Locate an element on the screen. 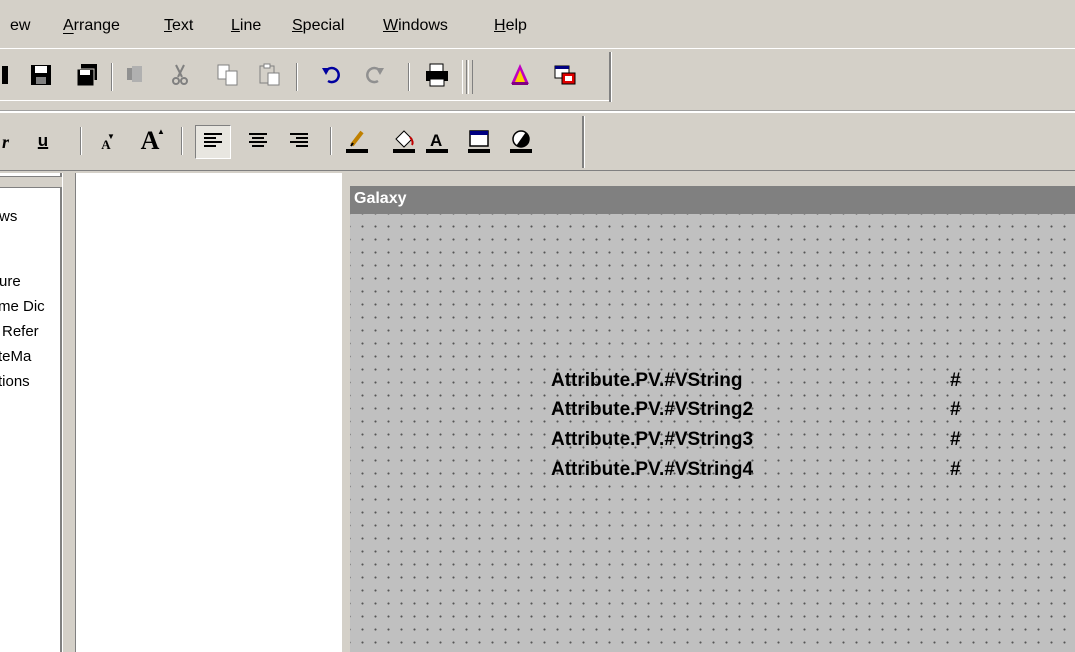  attribute-reference-text: Attribute.PV.#VString is located at coordinates (646, 381).